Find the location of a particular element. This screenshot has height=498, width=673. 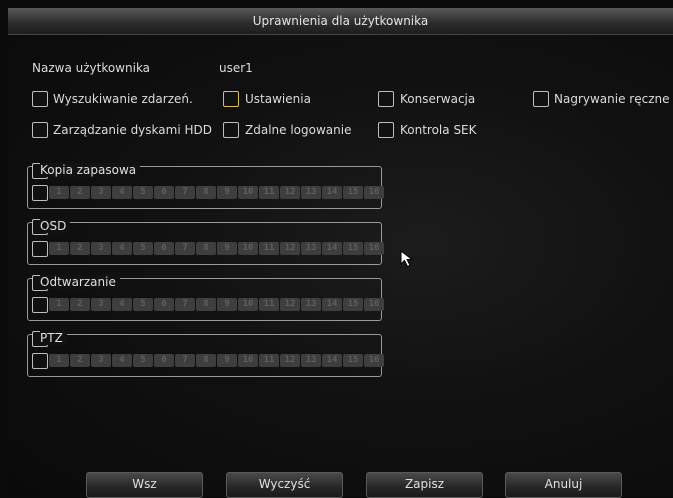

checkbox-osd-all-channels is located at coordinates (40, 249).